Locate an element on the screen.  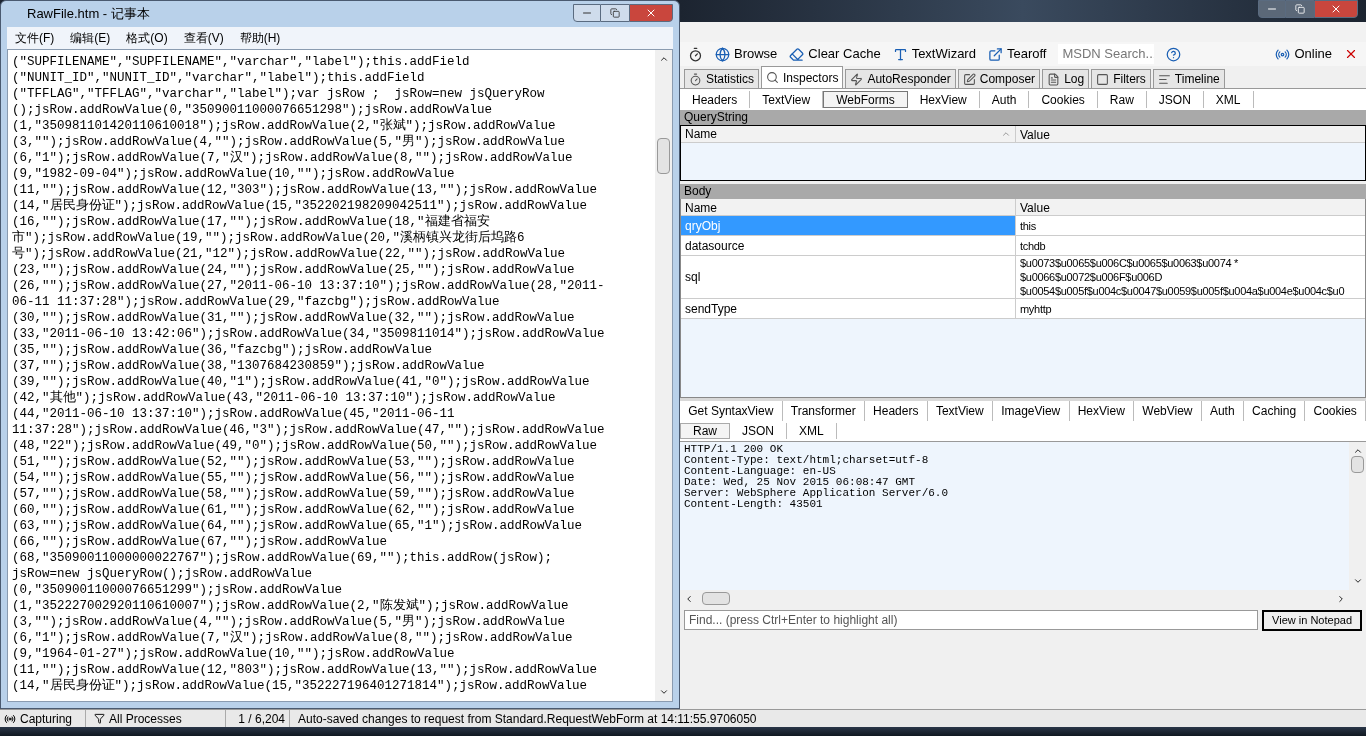
tab: AutoResponder is located at coordinates (900, 78).